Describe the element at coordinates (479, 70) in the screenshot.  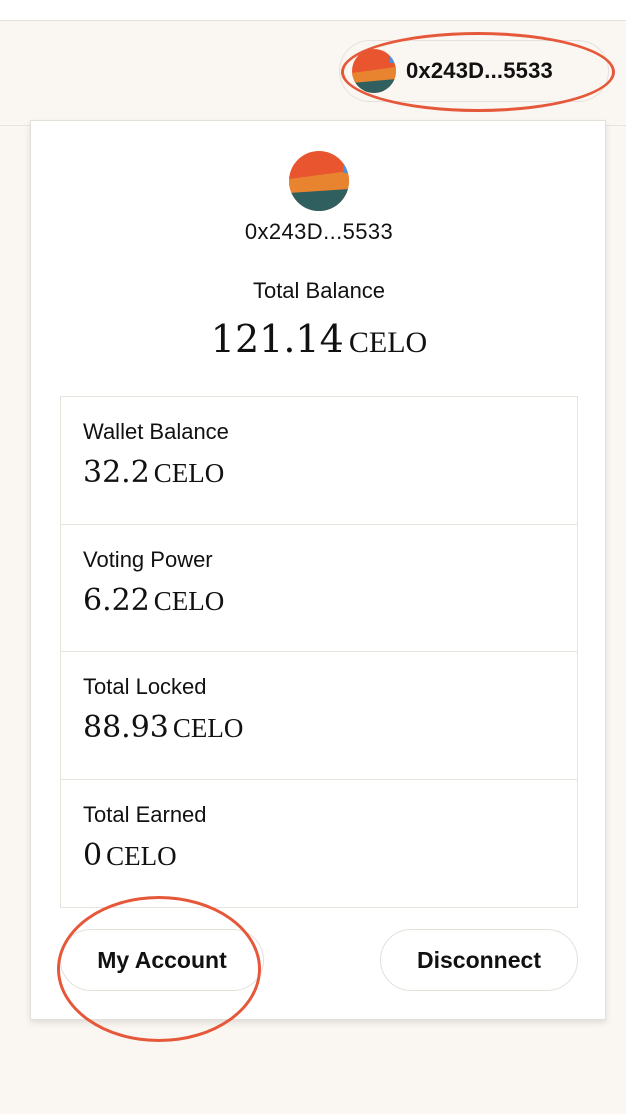
I see `account-address: 0x243D...5533` at that location.